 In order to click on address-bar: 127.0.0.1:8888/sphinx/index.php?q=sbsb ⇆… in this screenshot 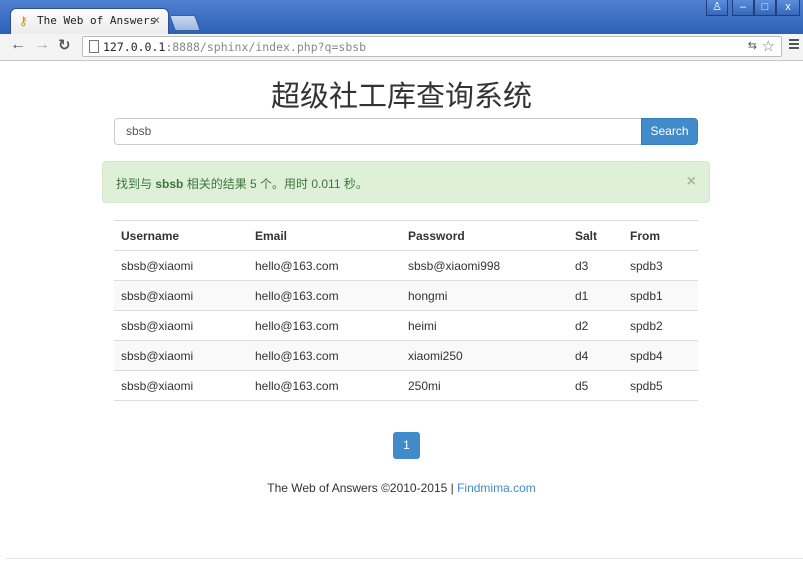, I will do `click(432, 46)`.